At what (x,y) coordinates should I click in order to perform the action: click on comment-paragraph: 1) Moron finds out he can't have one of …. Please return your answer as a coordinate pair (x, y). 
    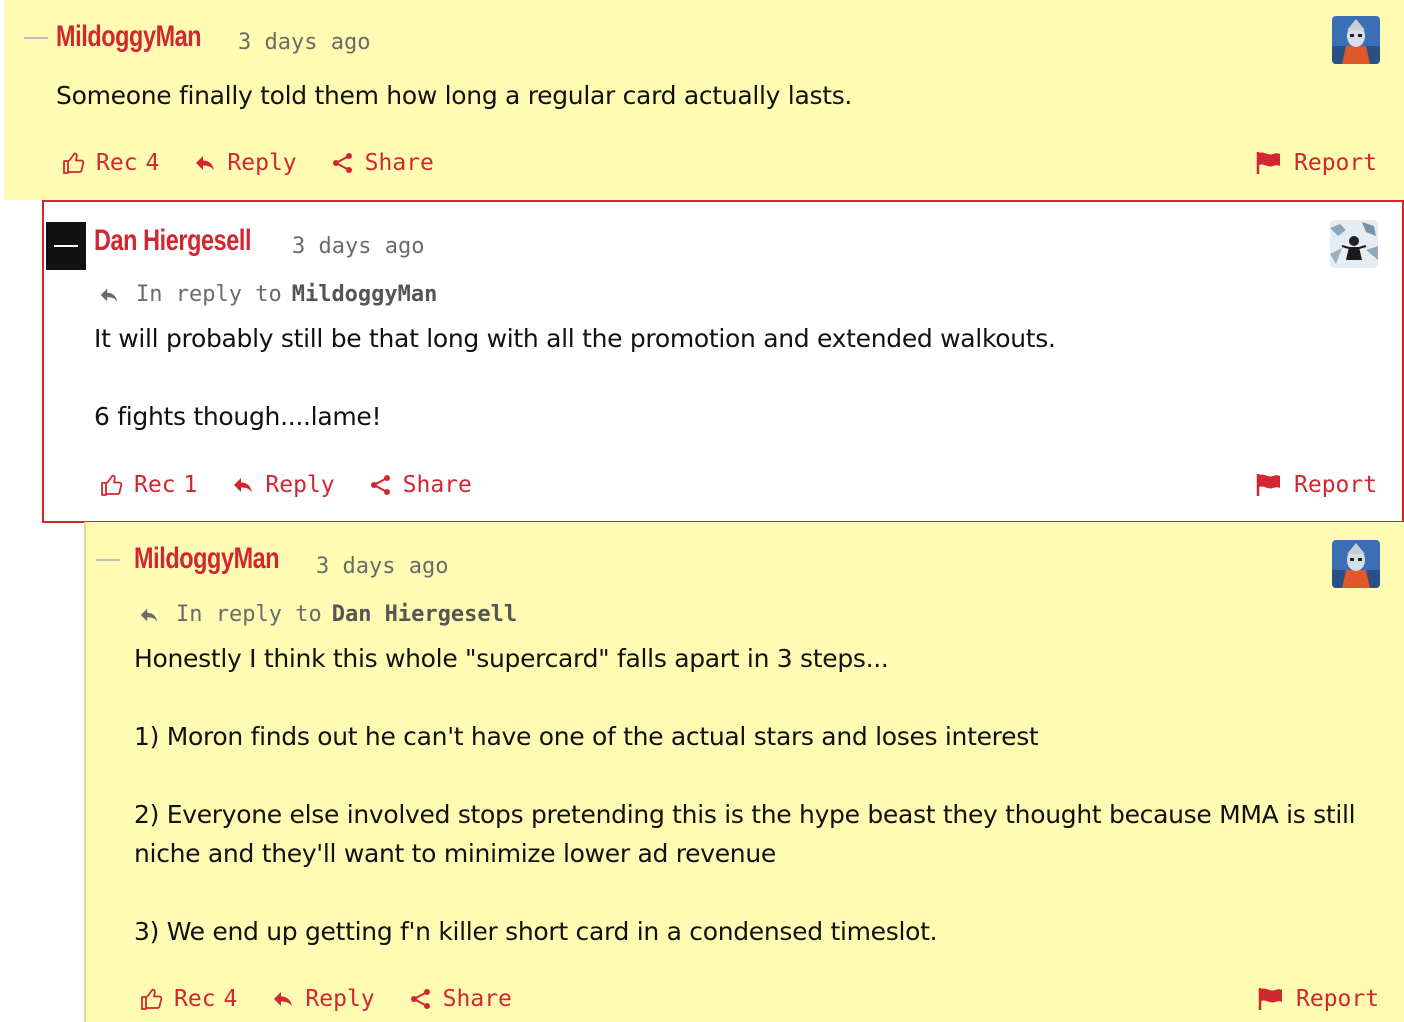
    Looking at the image, I should click on (586, 736).